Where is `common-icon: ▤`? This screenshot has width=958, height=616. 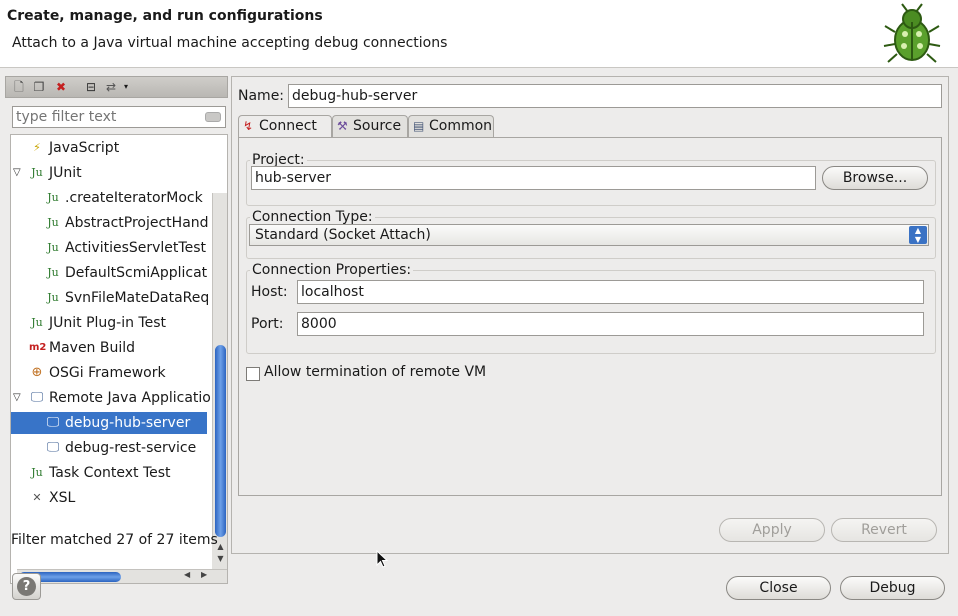
common-icon: ▤ is located at coordinates (419, 126).